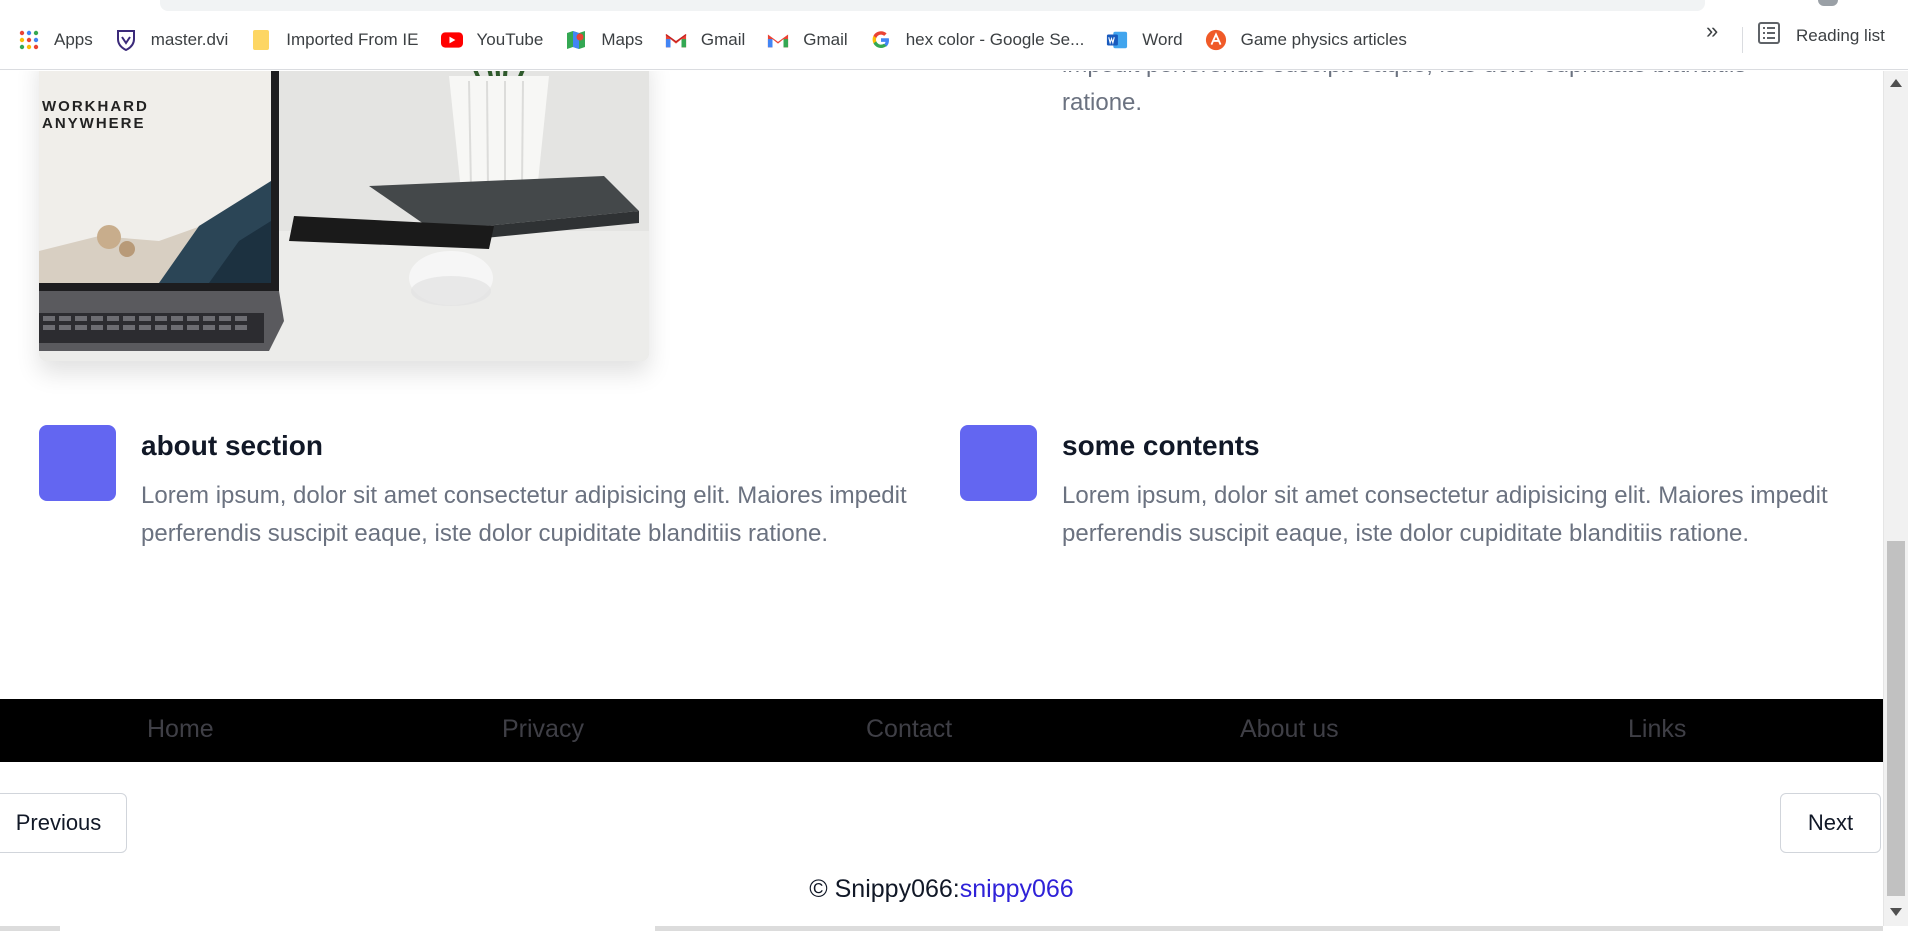 The image size is (1908, 931). I want to click on word-icon, so click(1117, 40).